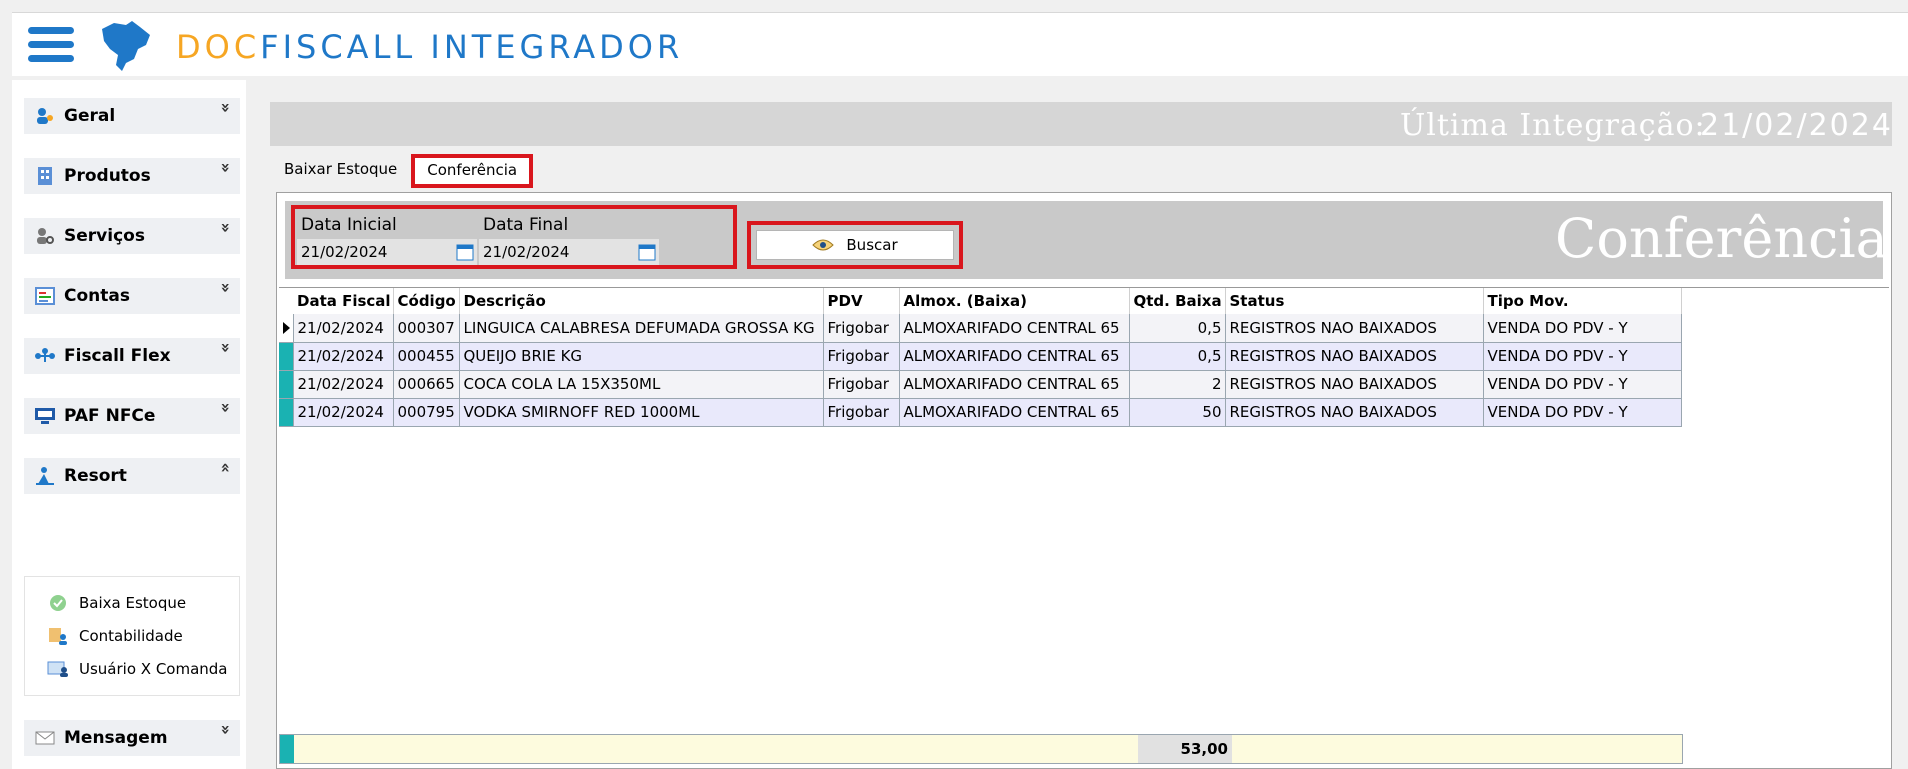 This screenshot has width=1908, height=769. What do you see at coordinates (641, 384) in the screenshot?
I see `table-cell: COCA COLA LA 15X350ML` at bounding box center [641, 384].